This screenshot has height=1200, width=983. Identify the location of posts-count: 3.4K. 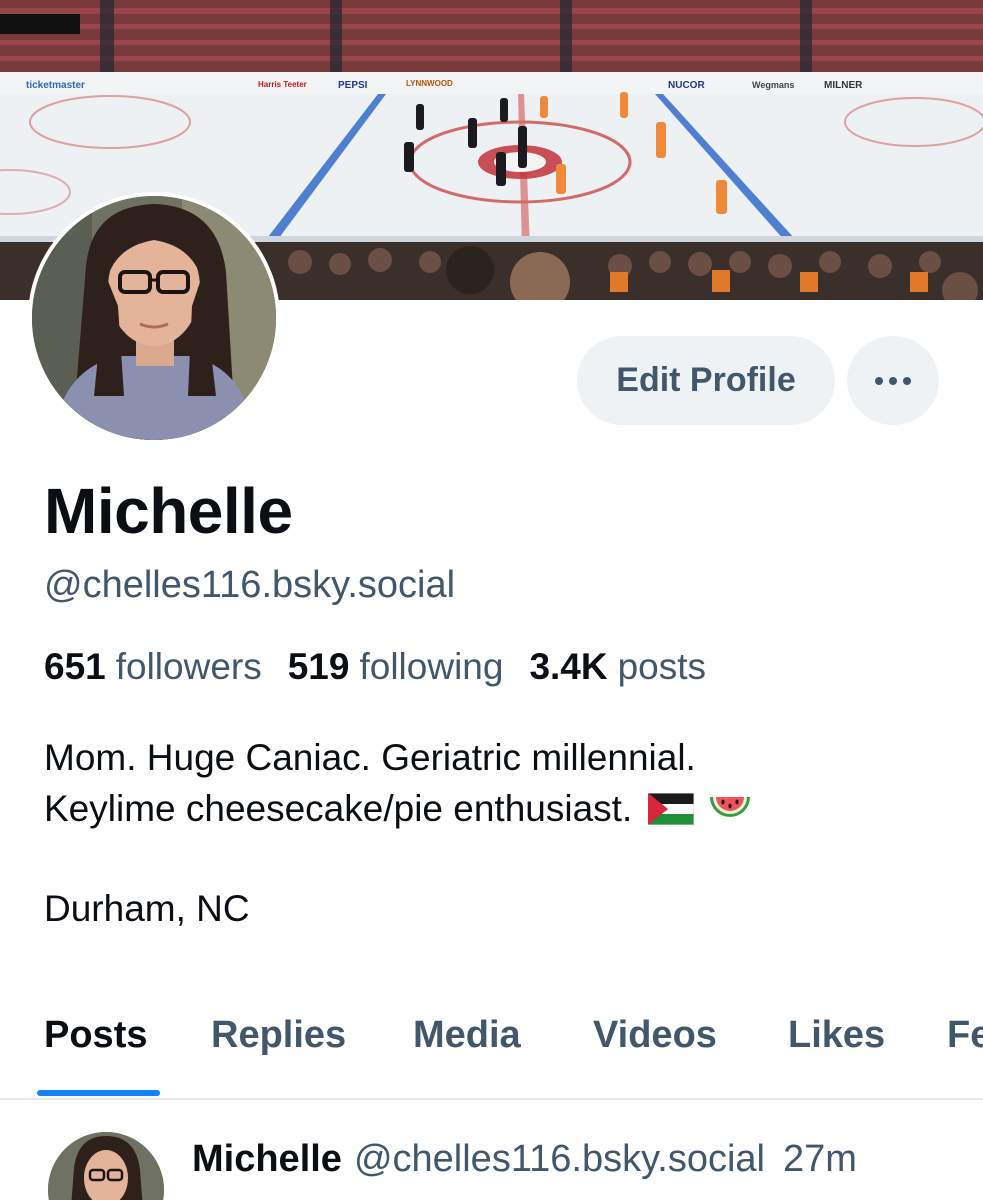
(568, 666).